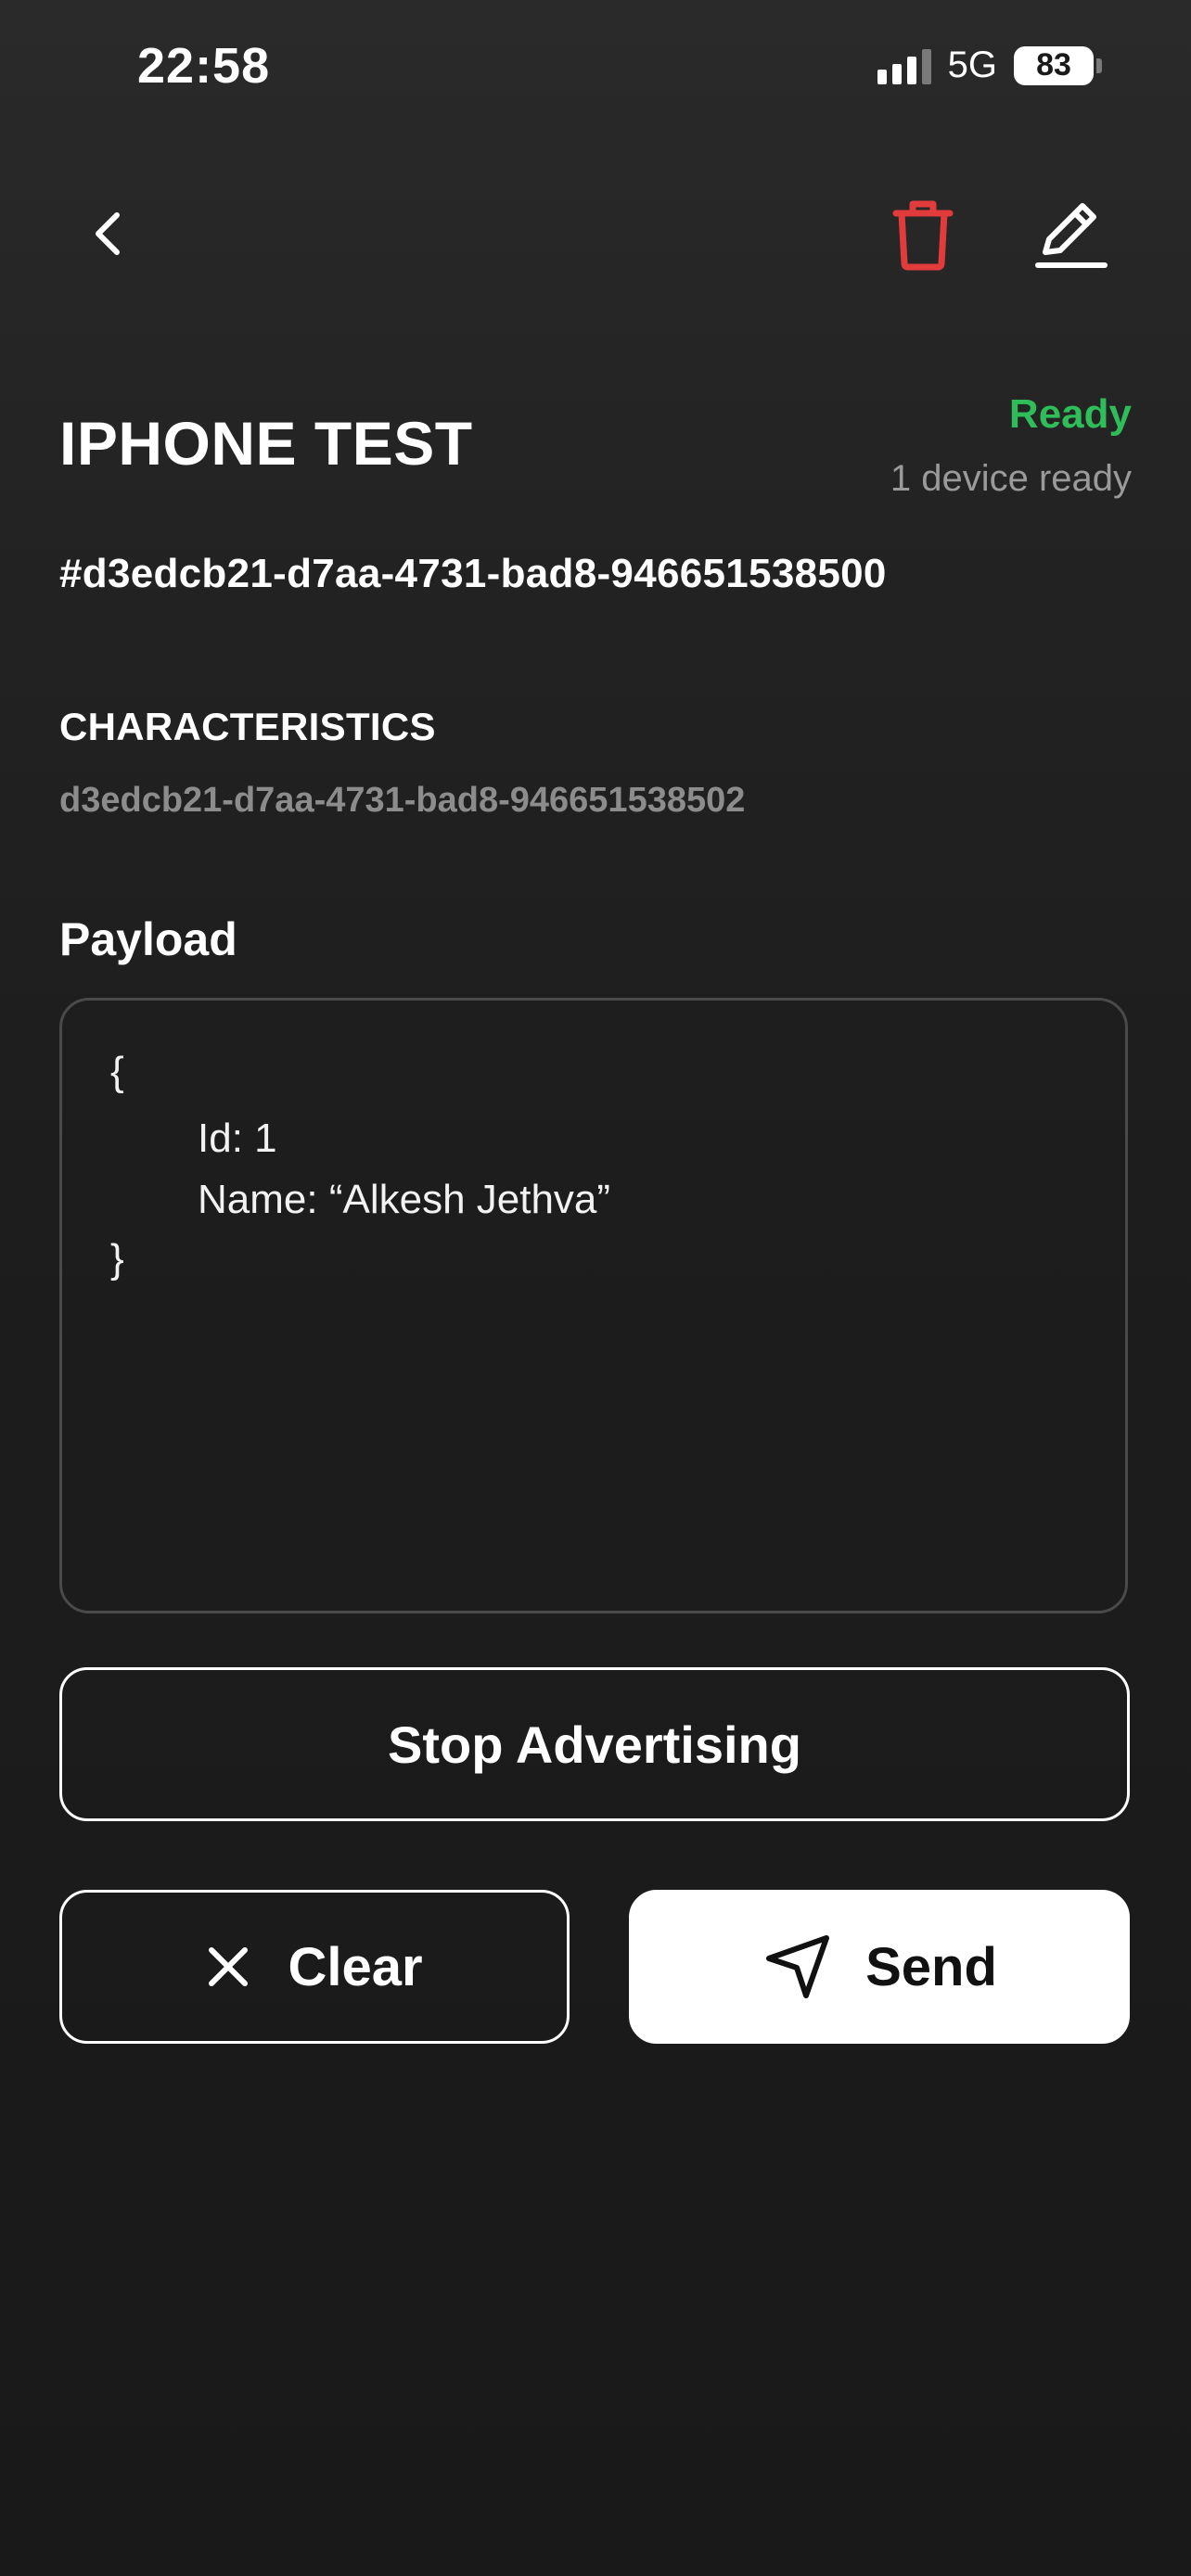  Describe the element at coordinates (148, 939) in the screenshot. I see `payload-label: Payload` at that location.